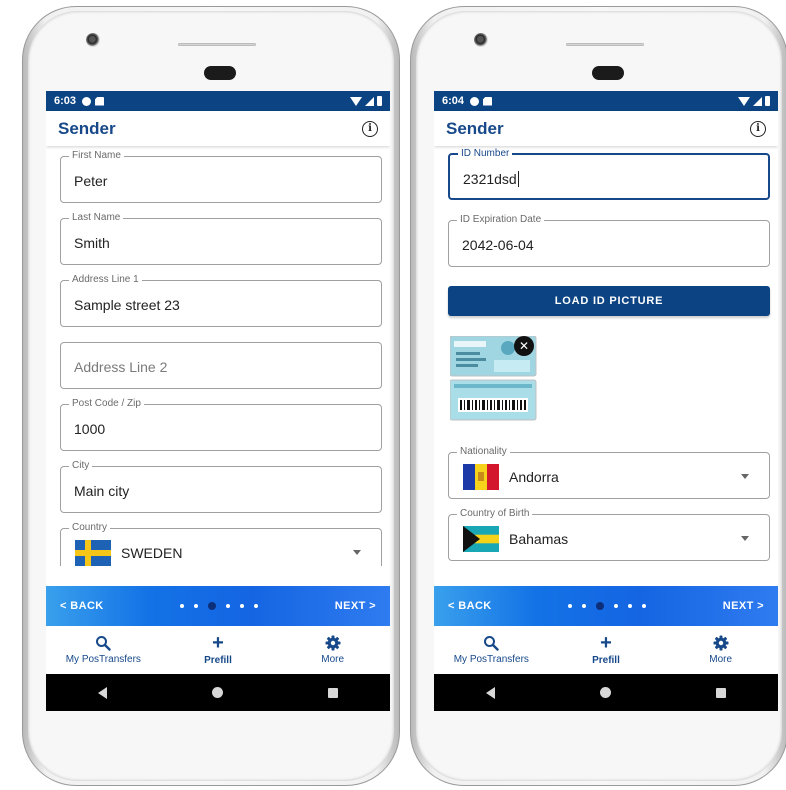  I want to click on field-label: Post Code / Zip, so click(106, 404).